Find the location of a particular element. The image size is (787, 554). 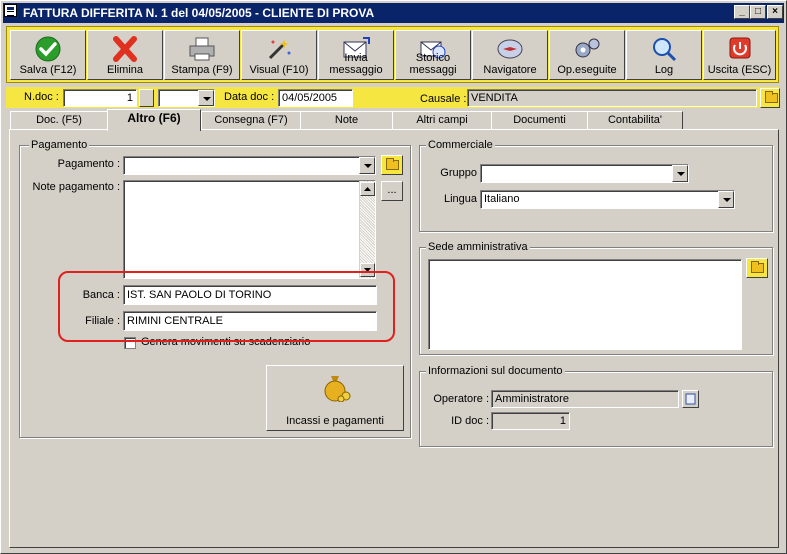

pagamento-group-label: Pagamento is located at coordinates (59, 145).